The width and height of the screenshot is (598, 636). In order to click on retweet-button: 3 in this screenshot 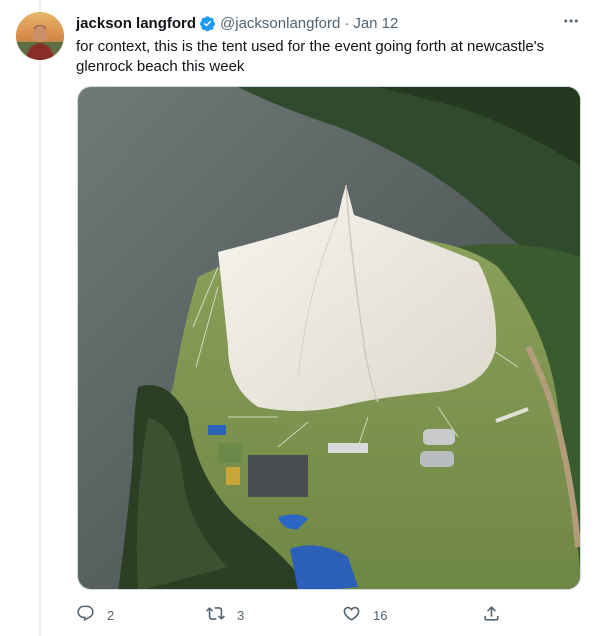, I will do `click(225, 615)`.